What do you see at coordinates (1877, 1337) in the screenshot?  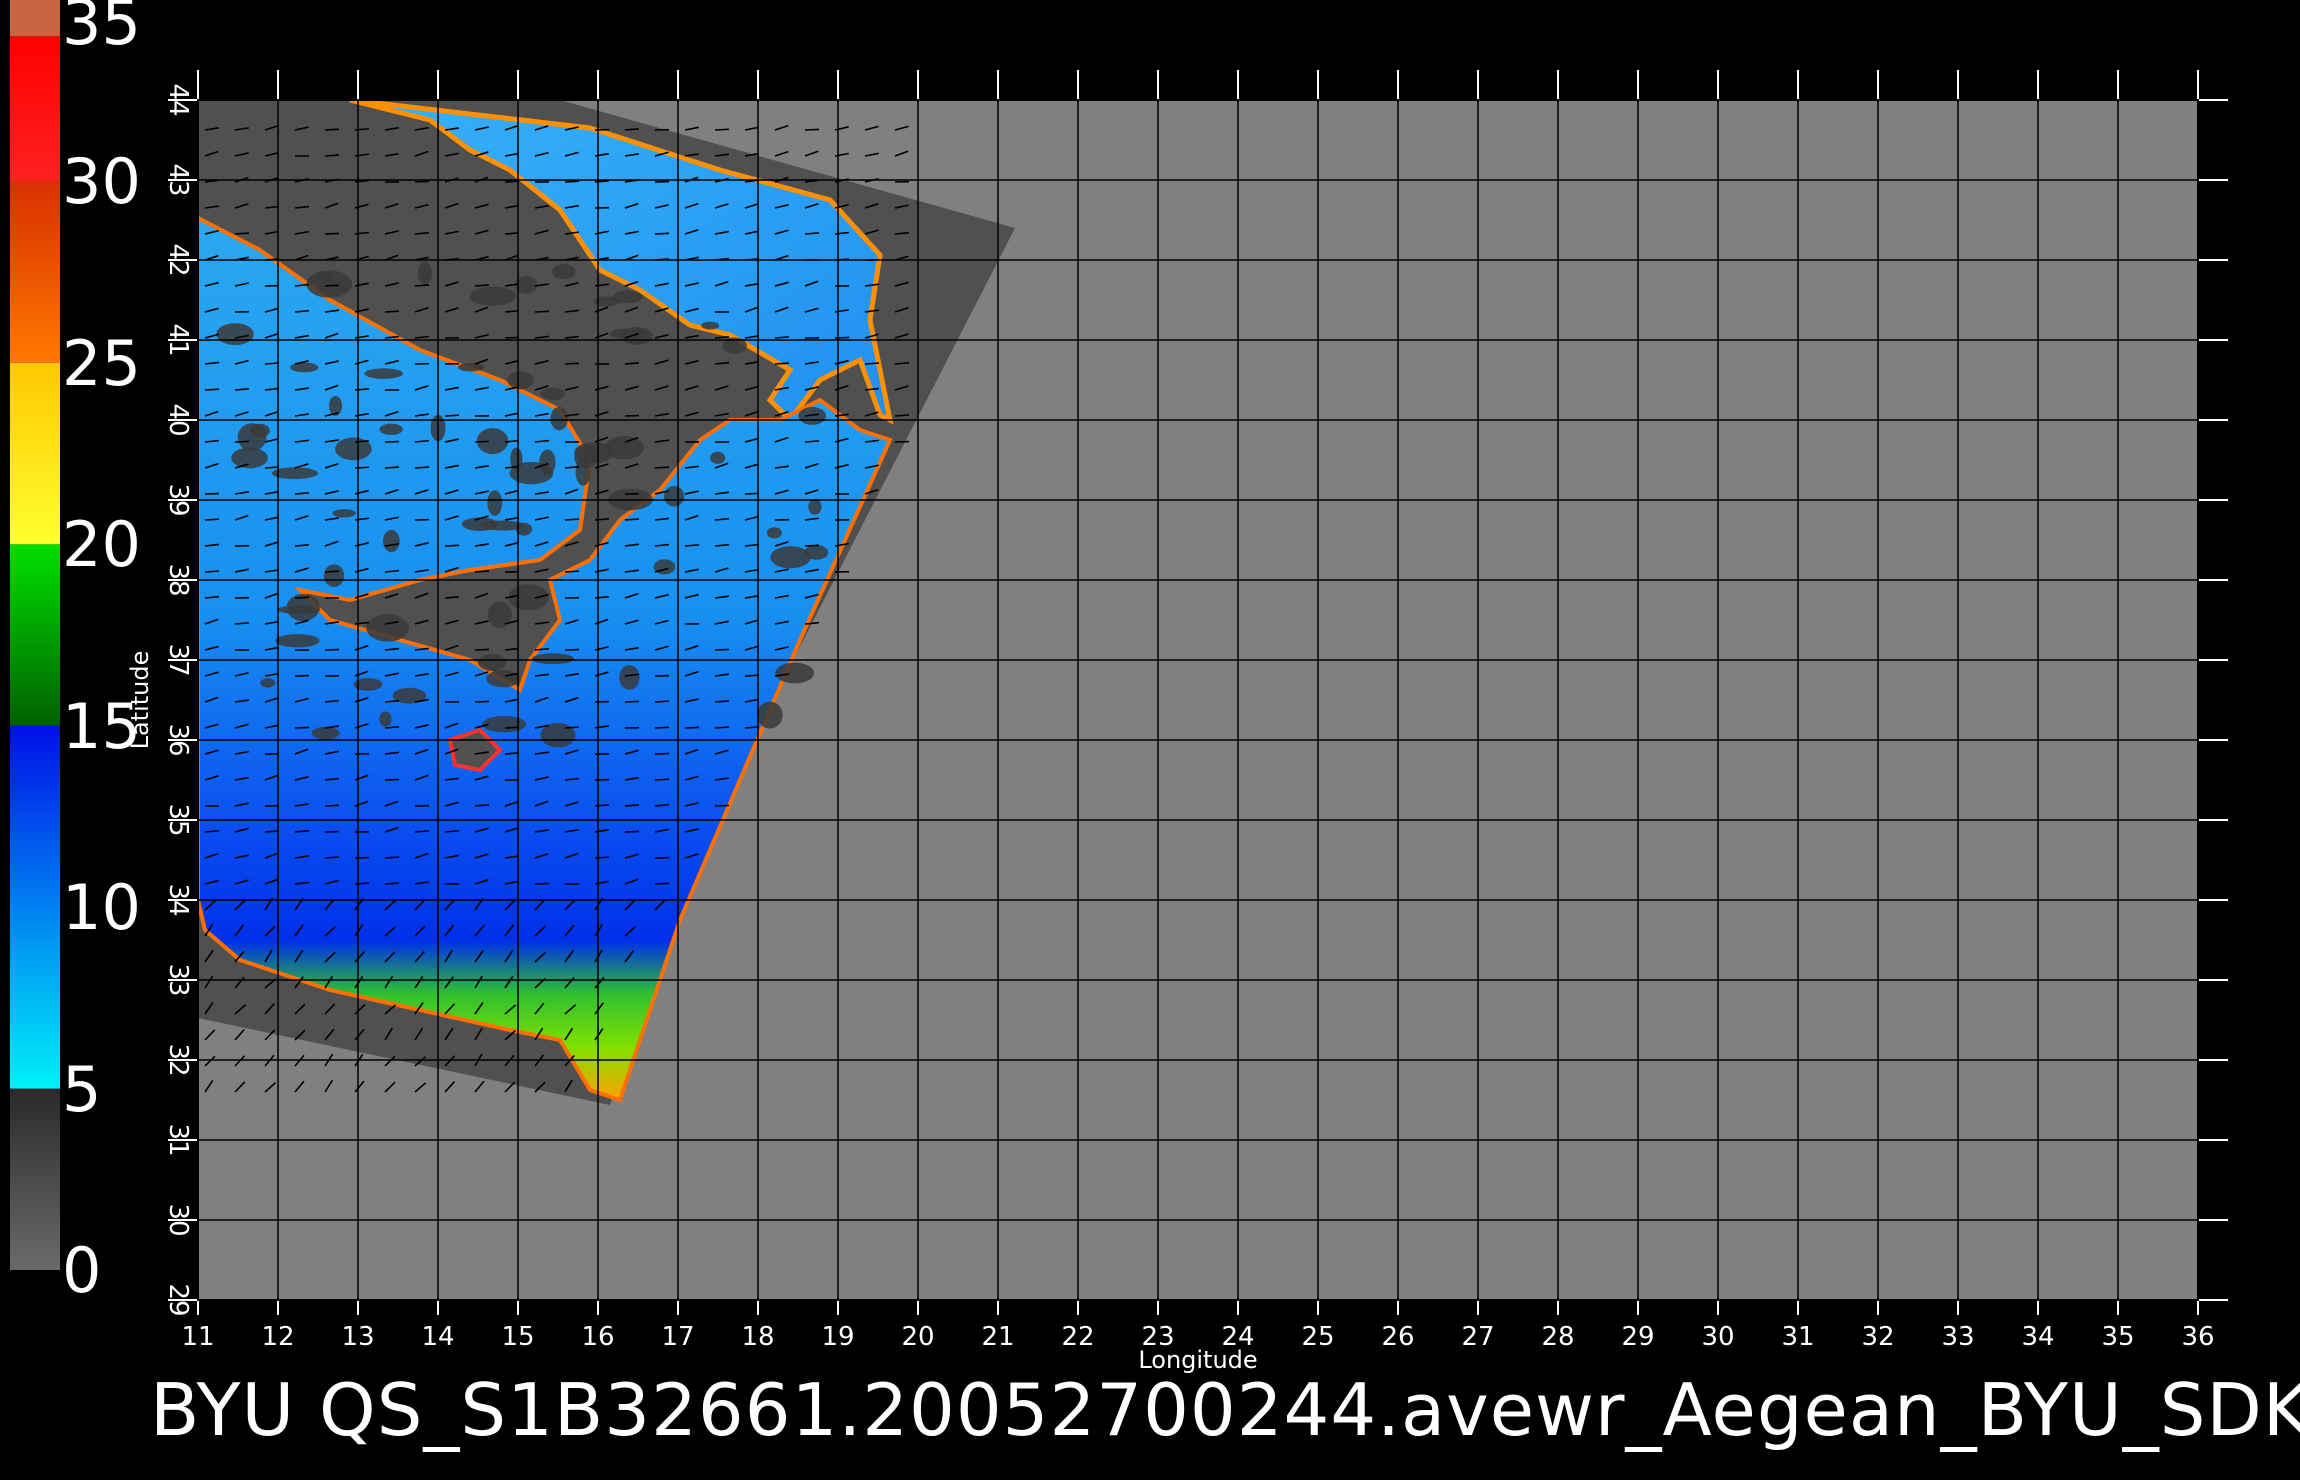 I see `longitude-tick-label: 32` at bounding box center [1877, 1337].